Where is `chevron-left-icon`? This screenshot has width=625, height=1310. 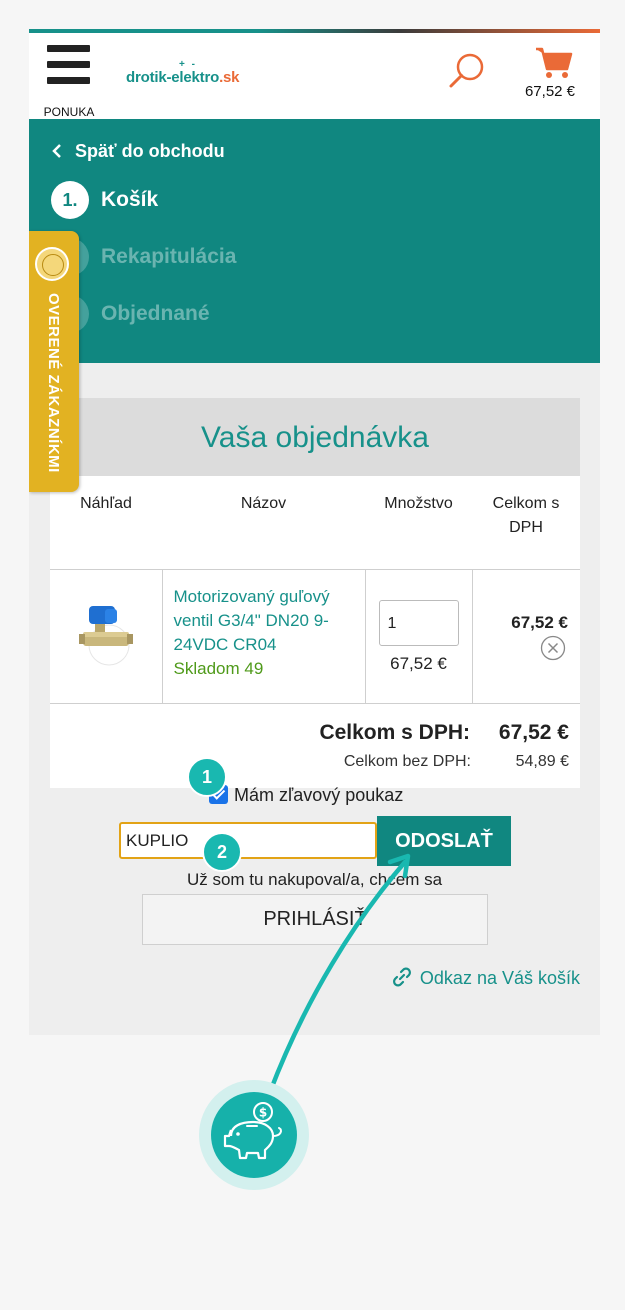
chevron-left-icon is located at coordinates (56, 151).